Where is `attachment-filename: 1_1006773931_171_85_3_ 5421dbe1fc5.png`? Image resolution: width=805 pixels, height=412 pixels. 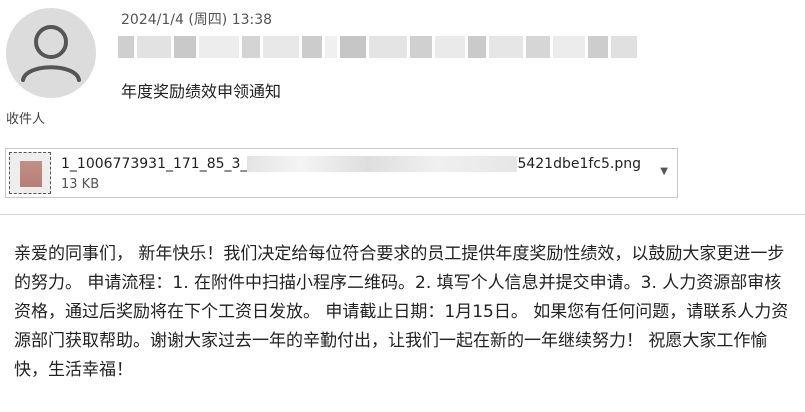
attachment-filename: 1_1006773931_171_85_3_ 5421dbe1fc5.png is located at coordinates (351, 164).